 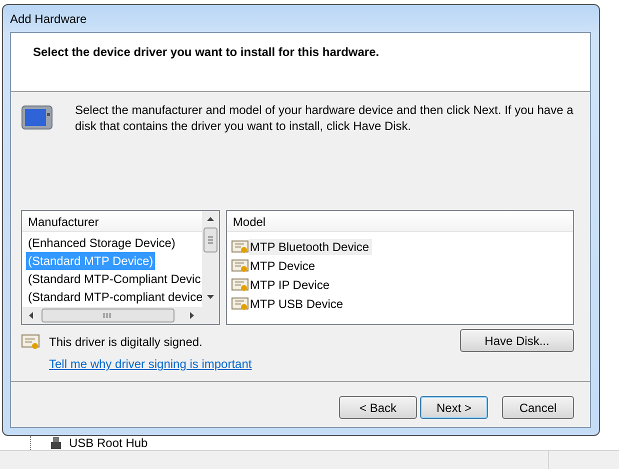 I want to click on model-list: Model MTP Bluetooth Device MTP Device MTP IP Device MTP USB Device, so click(x=400, y=267).